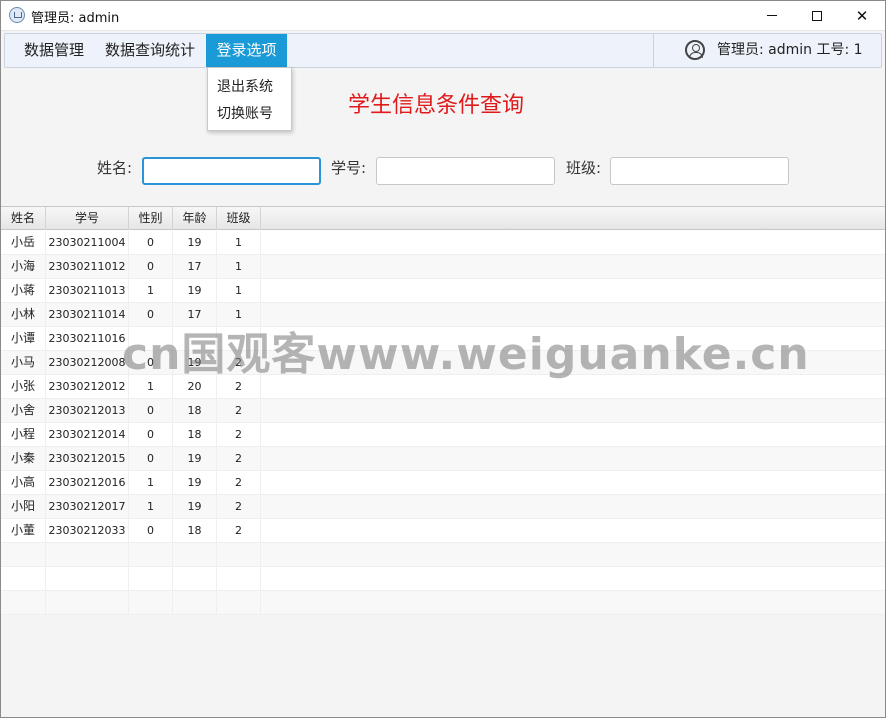 This screenshot has width=886, height=718. Describe the element at coordinates (23, 218) in the screenshot. I see `column-header-name: 姓名` at that location.